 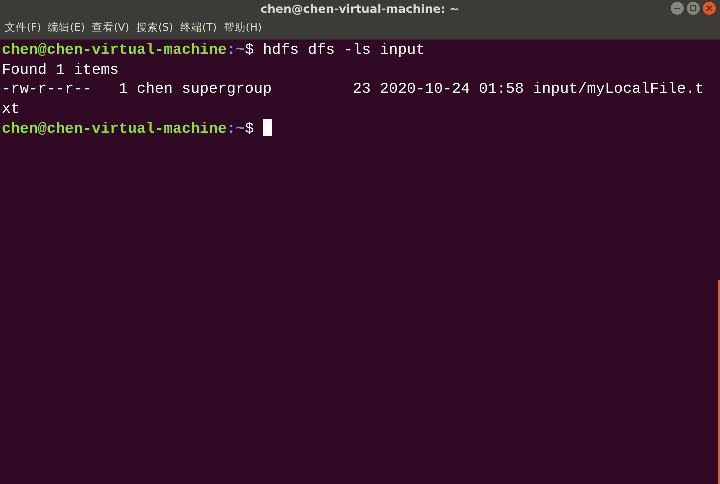 I want to click on minimize-icon, so click(x=677, y=8).